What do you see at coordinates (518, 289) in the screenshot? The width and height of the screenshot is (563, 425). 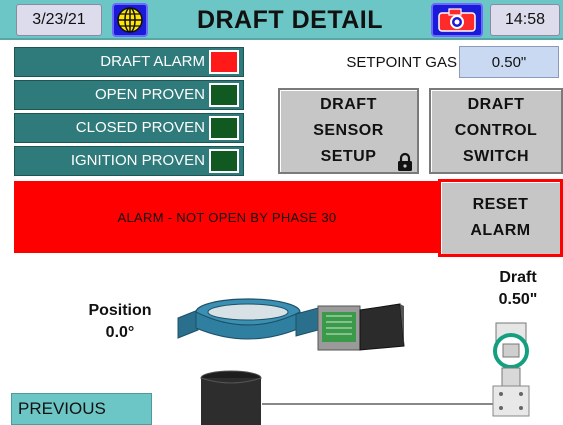 I see `draft-readout: Draft 0.50"` at bounding box center [518, 289].